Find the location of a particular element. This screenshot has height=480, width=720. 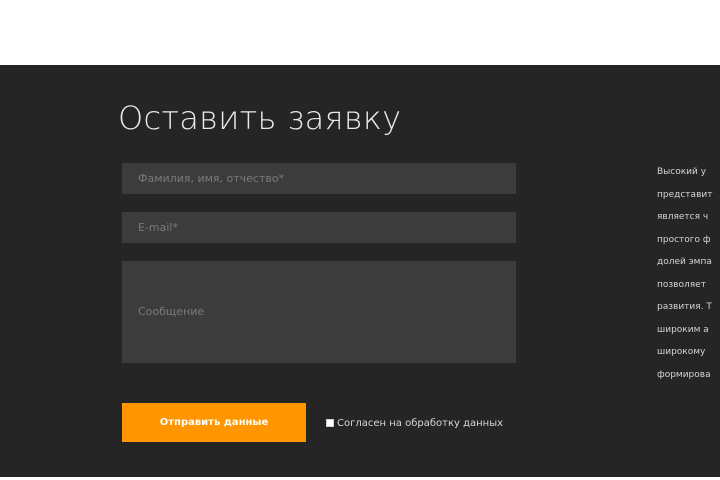

side-text-line: позволяет is located at coordinates (681, 284).